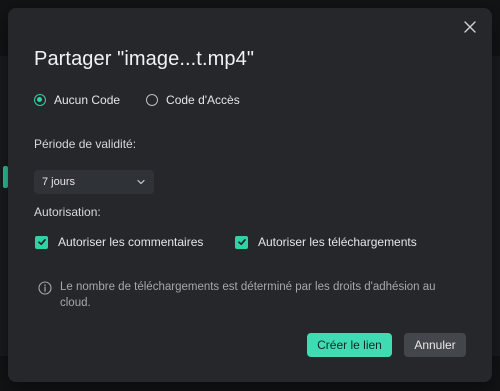  I want to click on close-icon, so click(470, 27).